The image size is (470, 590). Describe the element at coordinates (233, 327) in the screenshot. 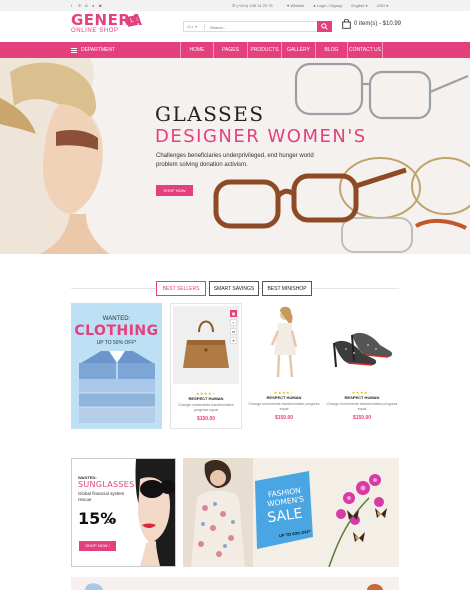

I see `product-actions: ▣ ⌕ ⇄ ♥` at that location.